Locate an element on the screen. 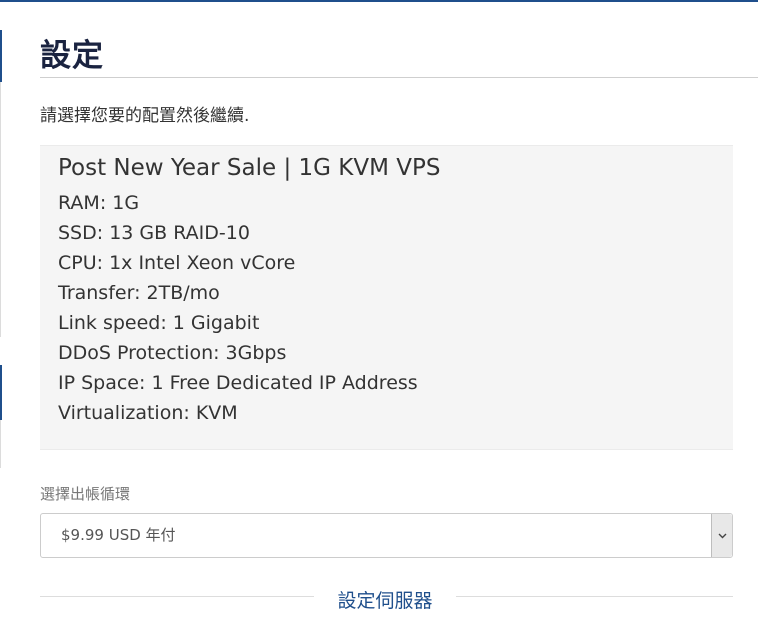 The height and width of the screenshot is (630, 758). spec-item: SSD: 13 GB RAID-10 is located at coordinates (154, 233).